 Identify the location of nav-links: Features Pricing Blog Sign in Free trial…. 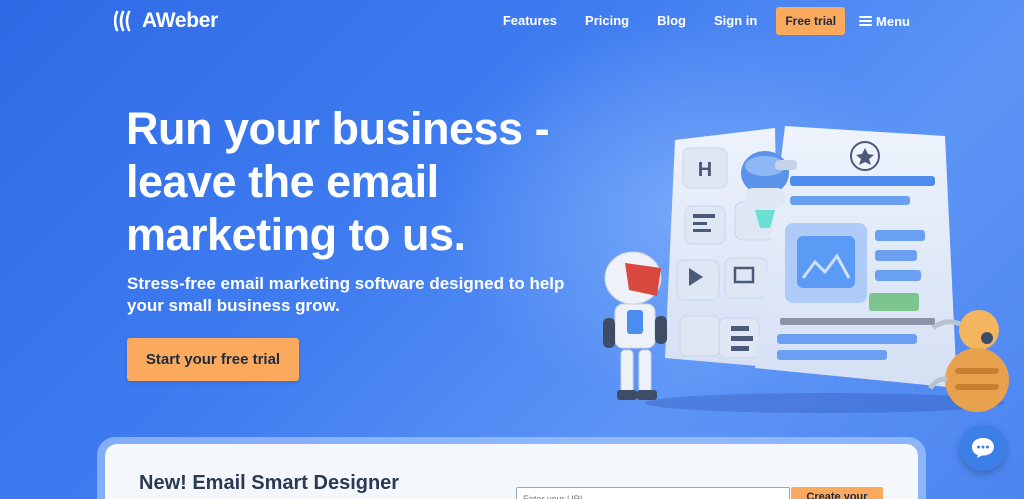
(692, 21).